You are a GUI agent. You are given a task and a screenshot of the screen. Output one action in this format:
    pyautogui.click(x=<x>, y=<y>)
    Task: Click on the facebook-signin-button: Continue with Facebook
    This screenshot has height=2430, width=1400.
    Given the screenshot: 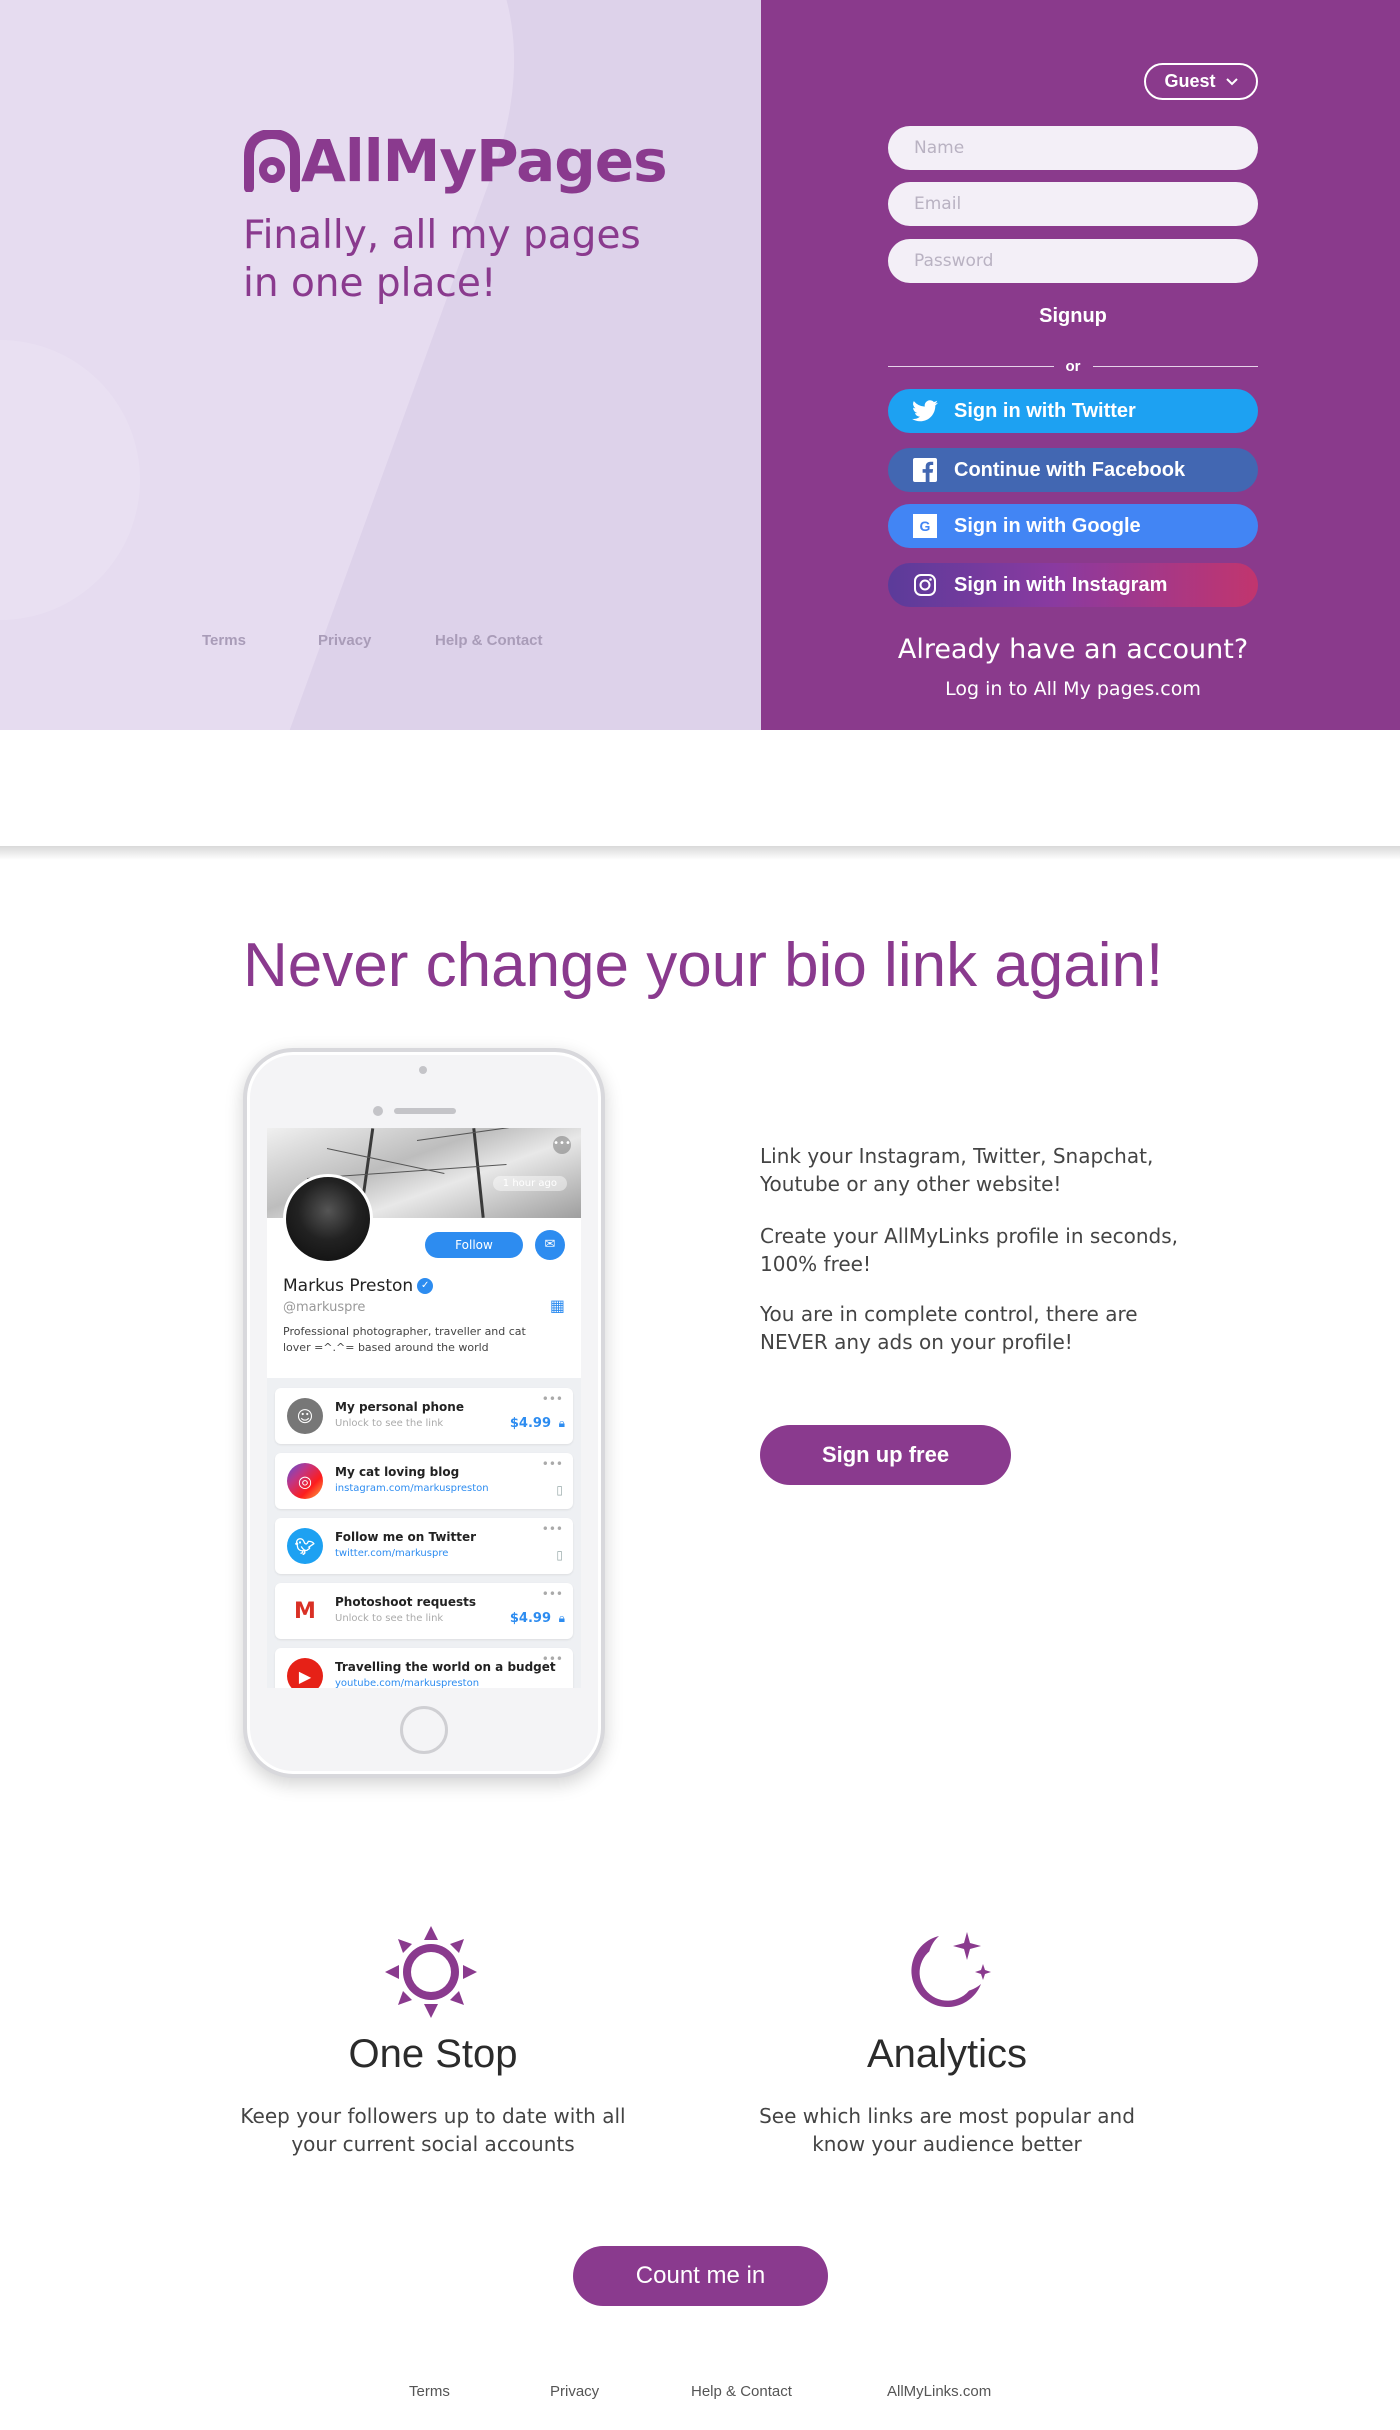 What is the action you would take?
    pyautogui.click(x=1073, y=470)
    